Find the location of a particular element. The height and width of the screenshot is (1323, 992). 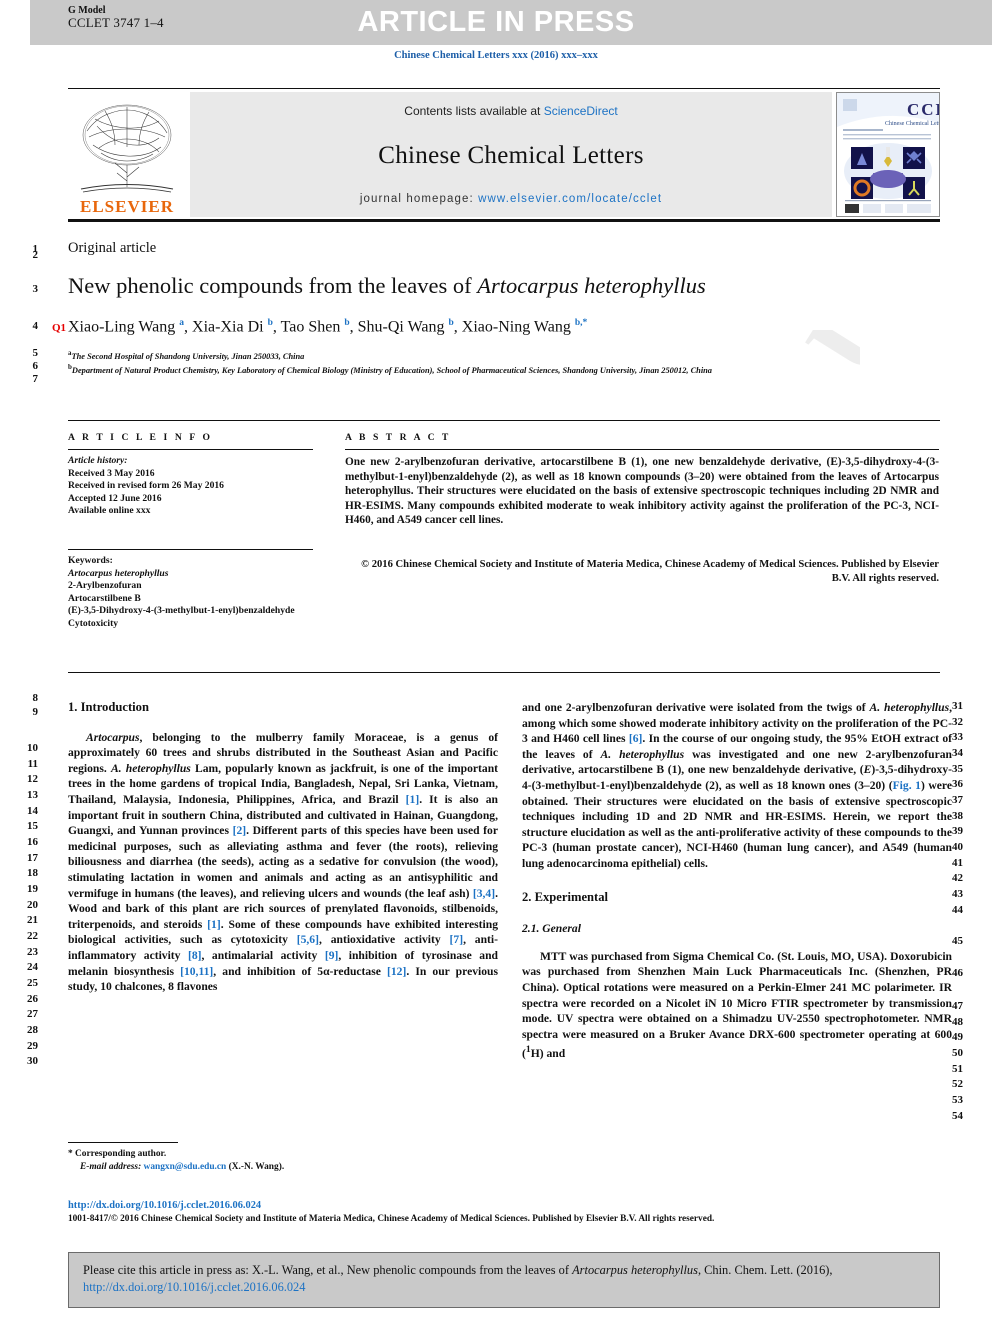

line-number: 13 is located at coordinates (32, 795).